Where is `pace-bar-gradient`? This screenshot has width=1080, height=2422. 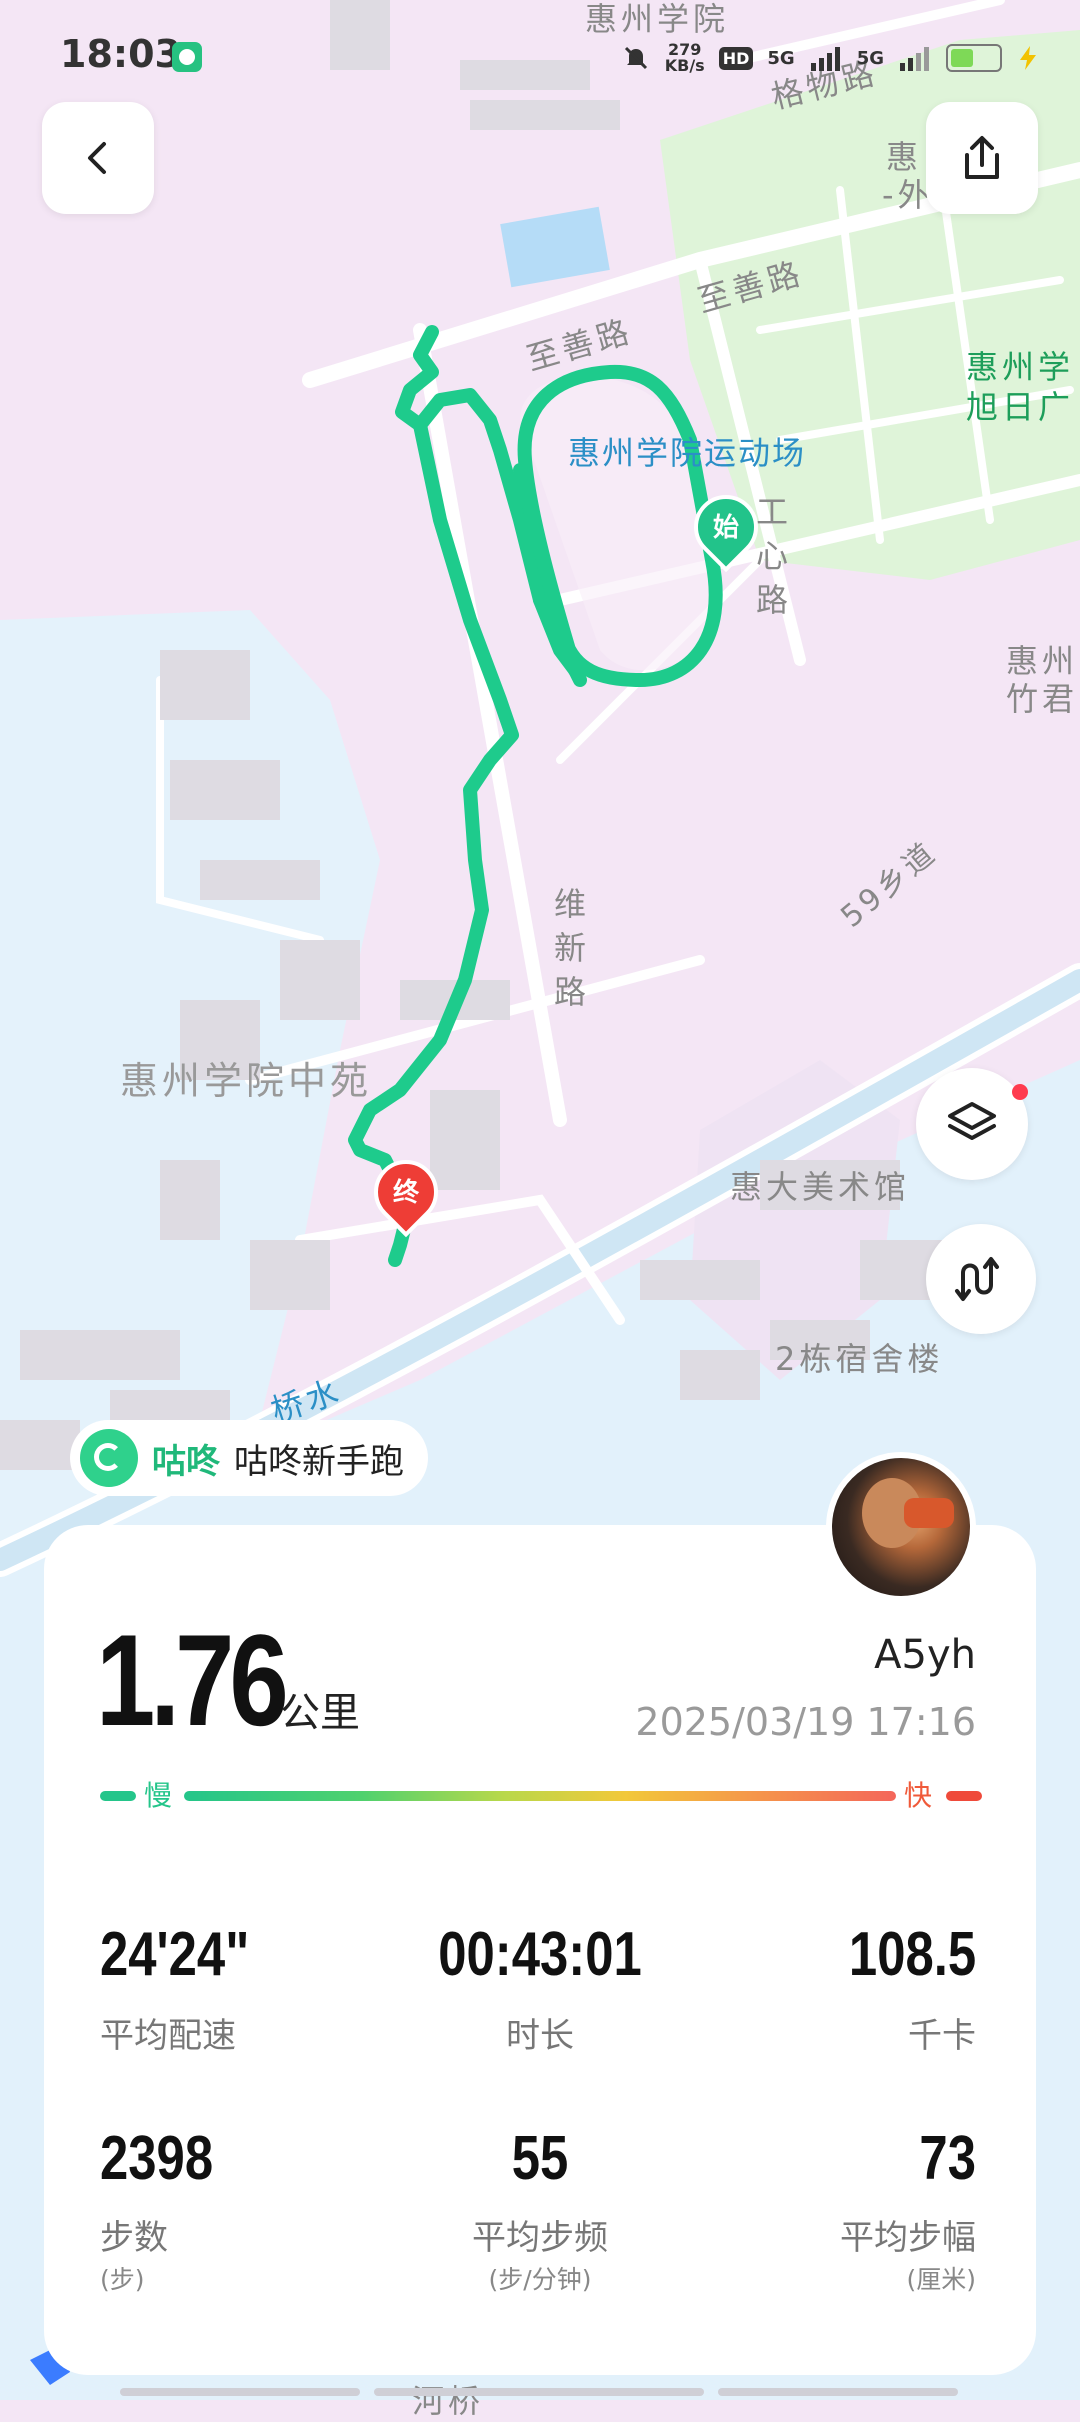
pace-bar-gradient is located at coordinates (540, 1796).